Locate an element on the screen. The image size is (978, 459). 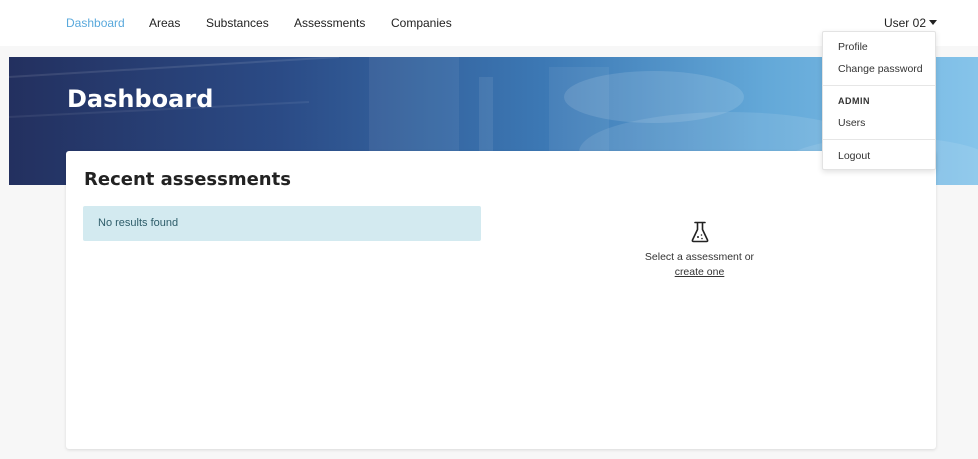
nav-companies: Companies is located at coordinates (421, 23).